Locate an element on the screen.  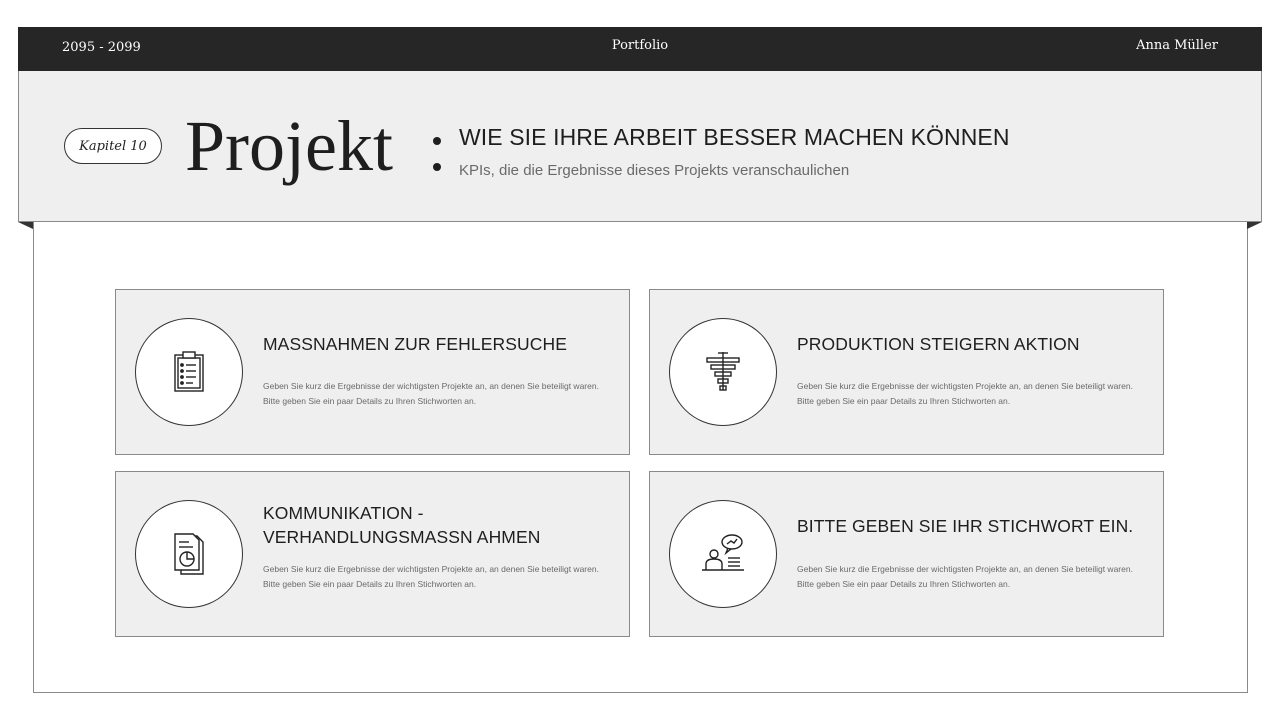
clipboard-checklist-icon is located at coordinates (189, 372).